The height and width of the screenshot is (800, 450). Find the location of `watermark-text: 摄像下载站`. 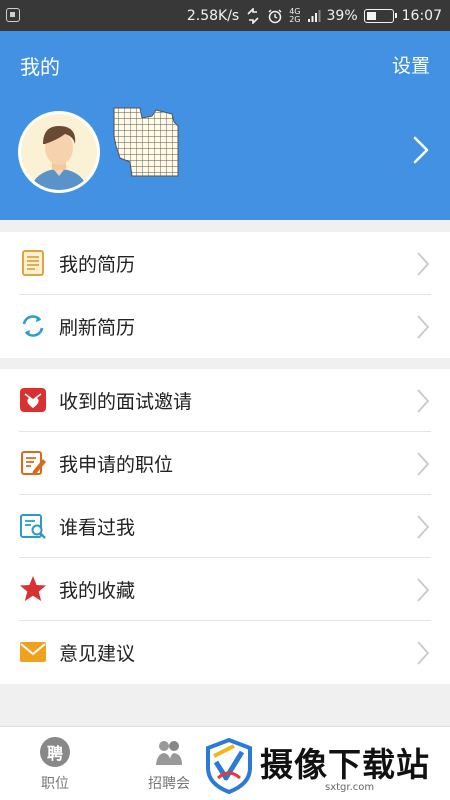

watermark-text: 摄像下载站 is located at coordinates (345, 764).